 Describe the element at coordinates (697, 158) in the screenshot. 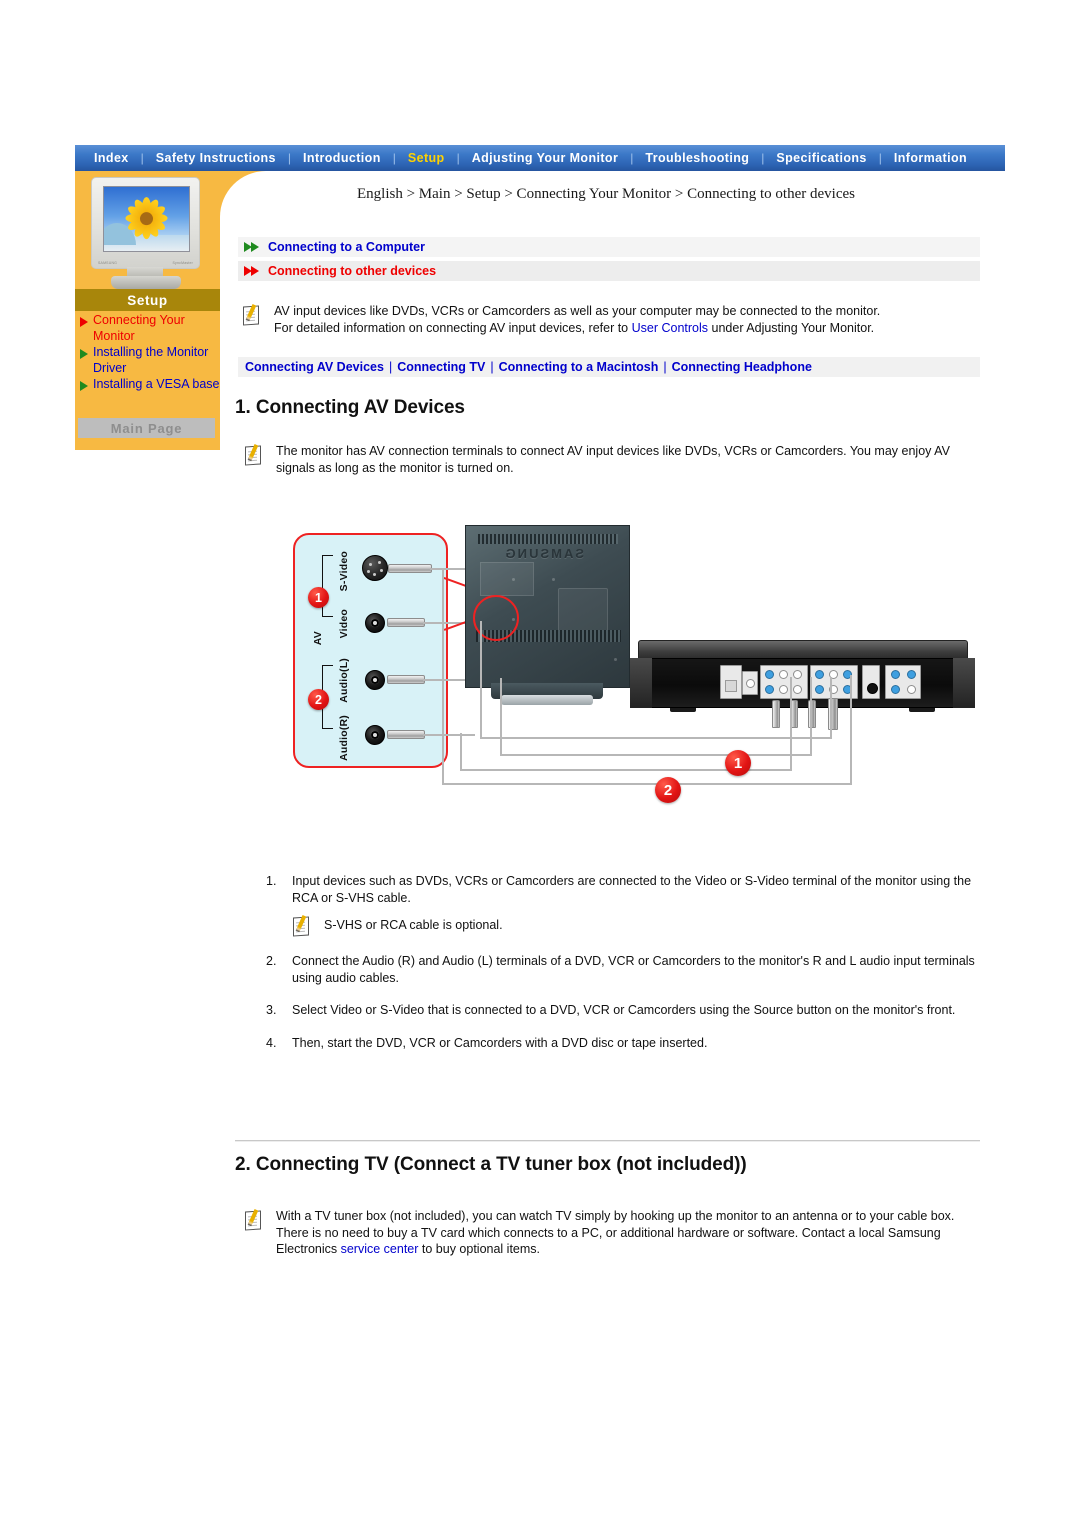

I see `nav-item-troubleshooting: Troubleshooting` at that location.